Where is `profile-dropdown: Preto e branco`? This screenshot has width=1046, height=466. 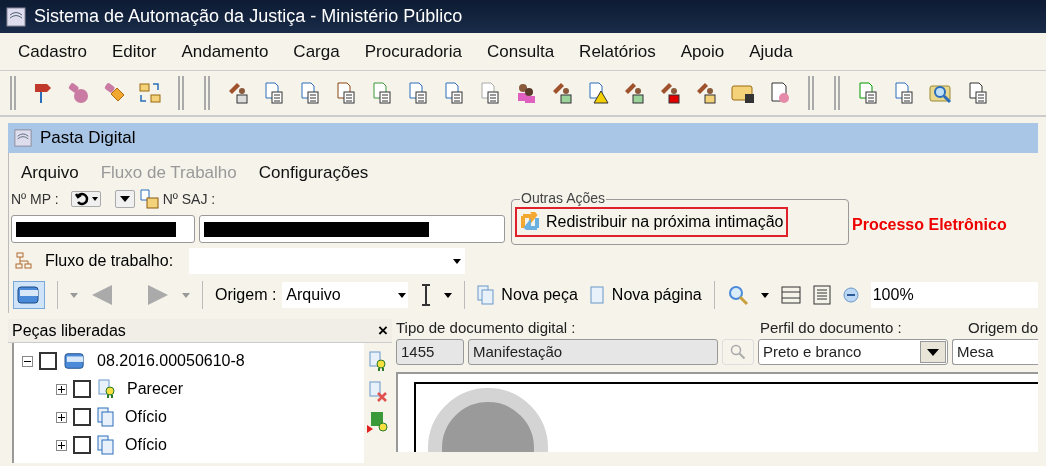 profile-dropdown: Preto e branco is located at coordinates (852, 352).